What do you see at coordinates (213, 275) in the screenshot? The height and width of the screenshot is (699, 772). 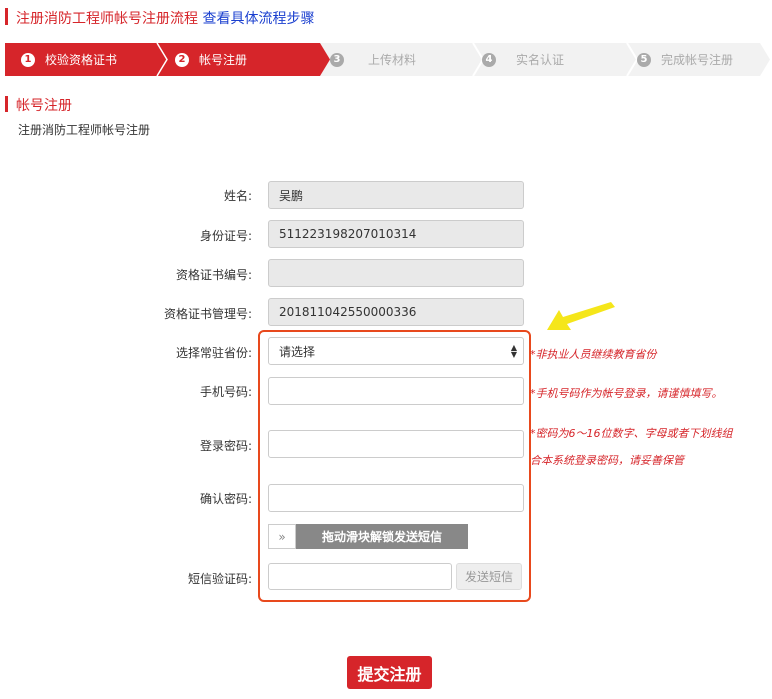 I see `cert-number-label: 资格证书编号:` at bounding box center [213, 275].